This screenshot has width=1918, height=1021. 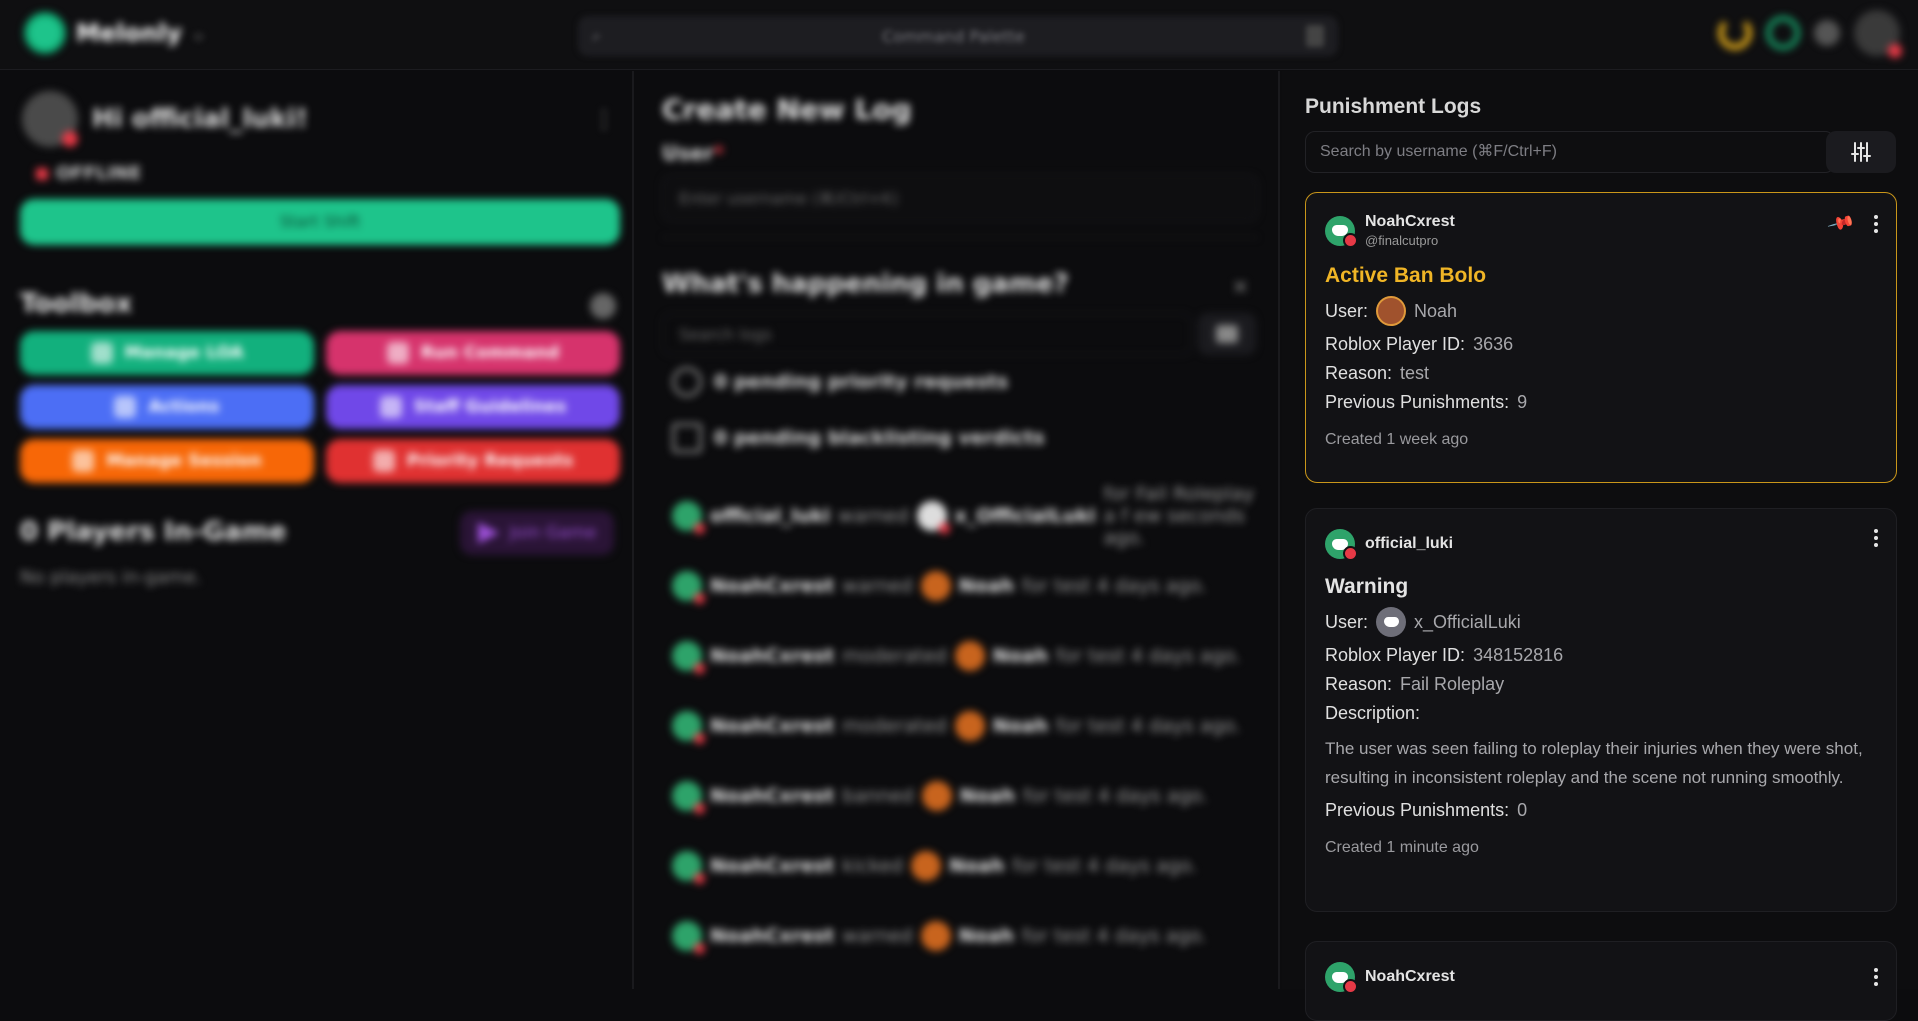 I want to click on card-actions: 📌, so click(x=1852, y=223).